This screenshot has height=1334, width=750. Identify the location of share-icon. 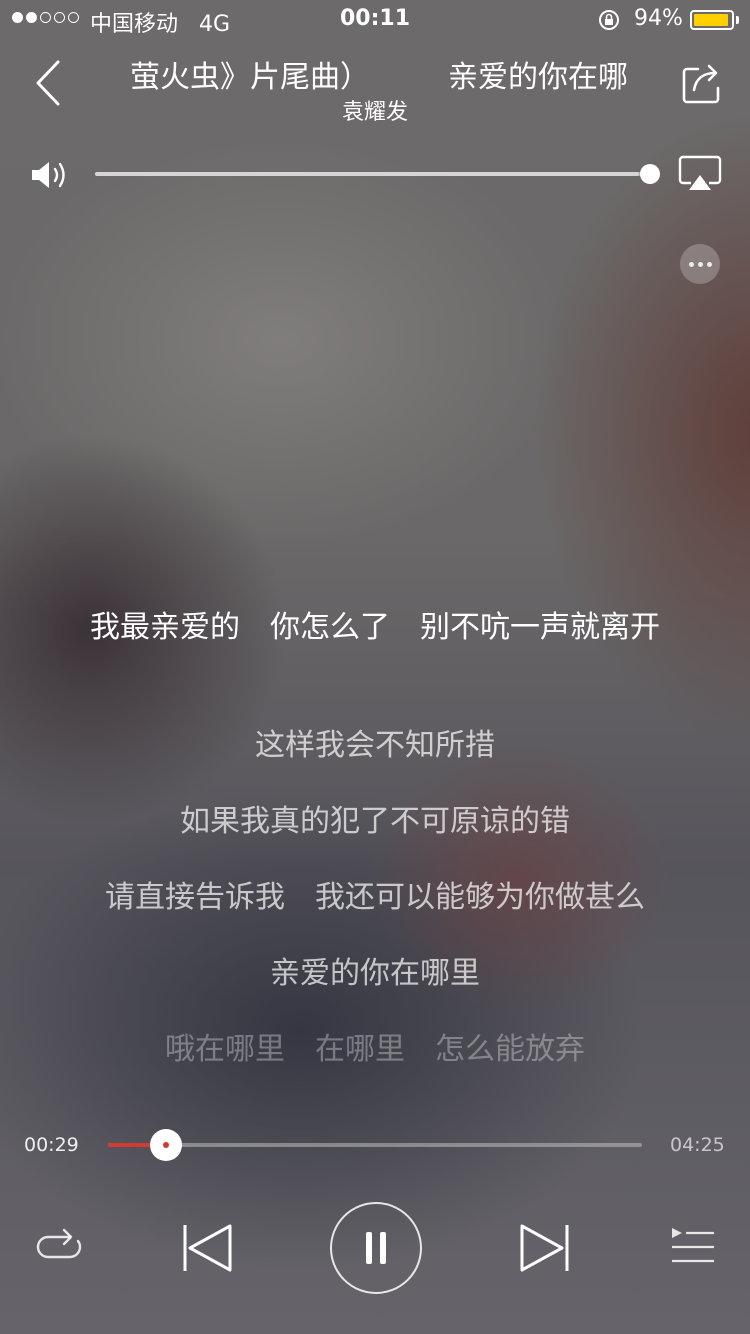
(702, 83).